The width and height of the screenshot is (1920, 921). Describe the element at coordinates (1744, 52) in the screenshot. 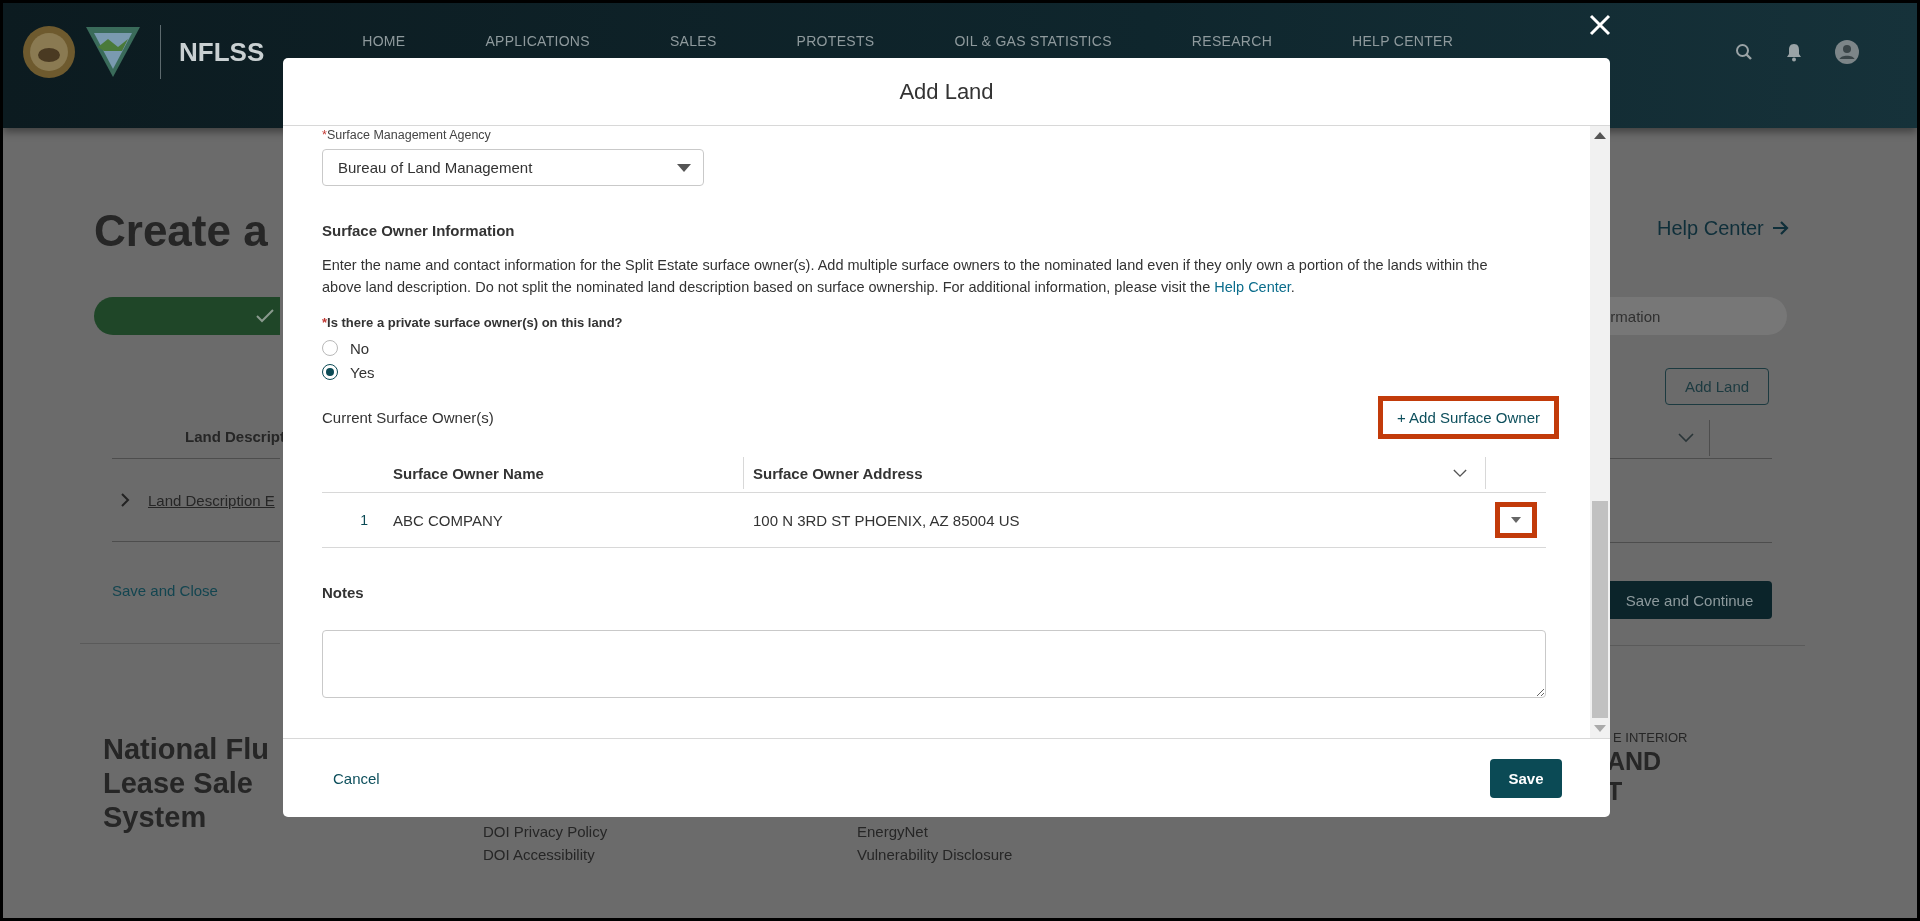

I see `search-icon` at that location.